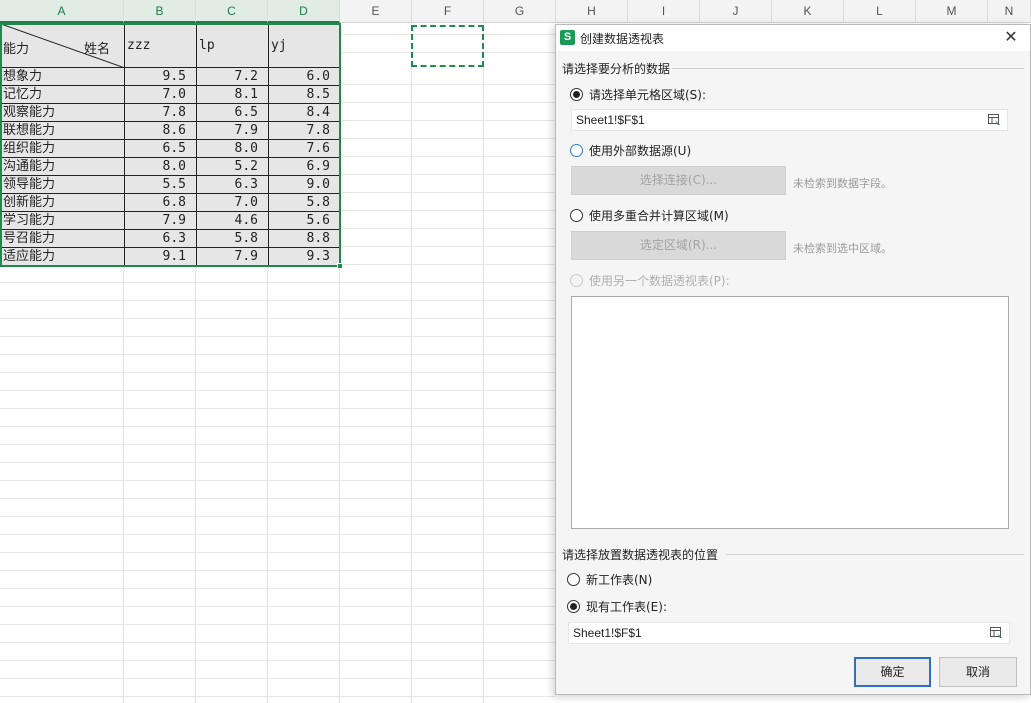 The image size is (1031, 703). Describe the element at coordinates (447, 46) in the screenshot. I see `copy-marquee-f1` at that location.